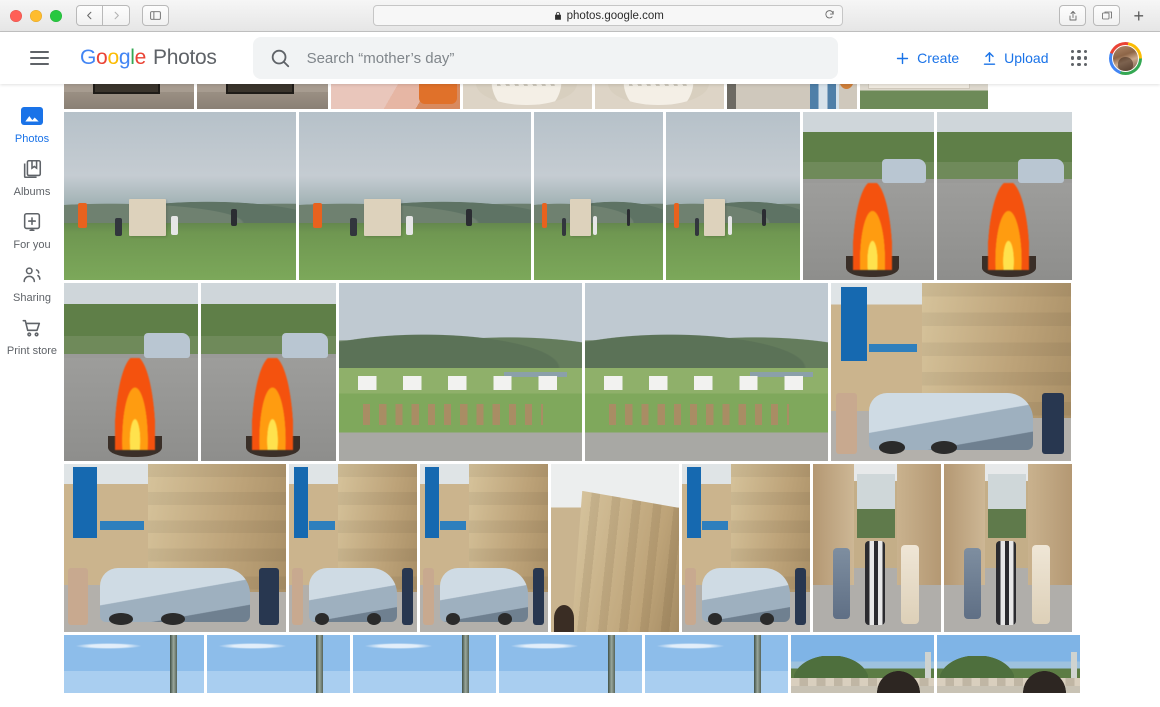  I want to click on create-button: Create, so click(926, 58).